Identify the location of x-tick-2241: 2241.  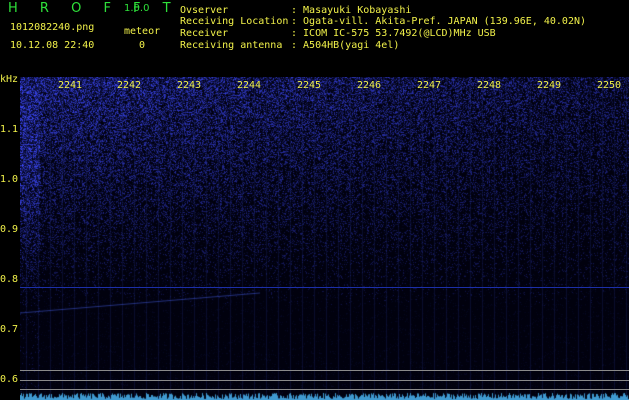
(70, 85).